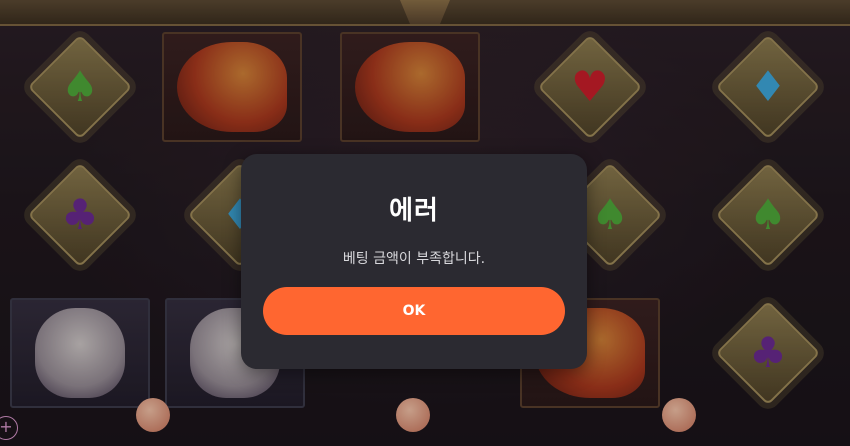  I want to click on ok-button: OK, so click(414, 311).